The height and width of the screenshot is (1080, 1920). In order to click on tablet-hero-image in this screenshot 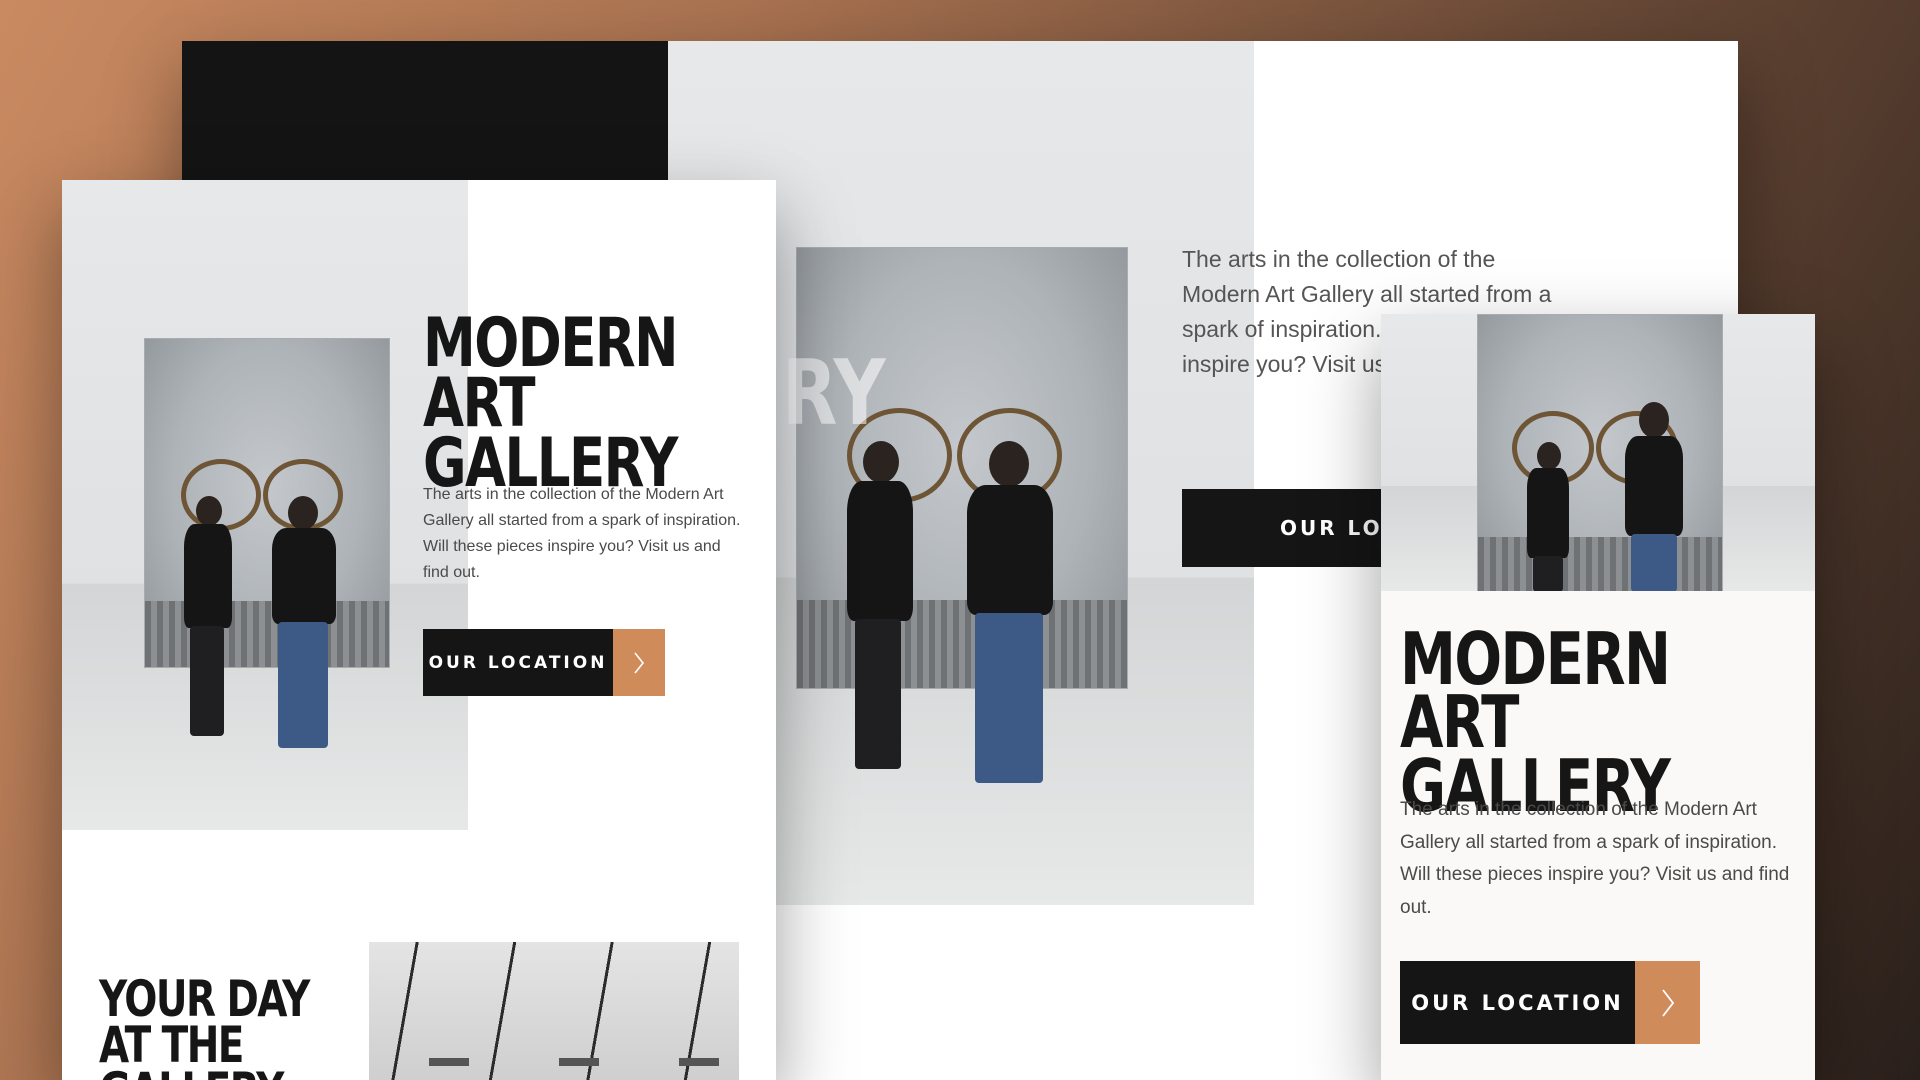, I will do `click(265, 505)`.